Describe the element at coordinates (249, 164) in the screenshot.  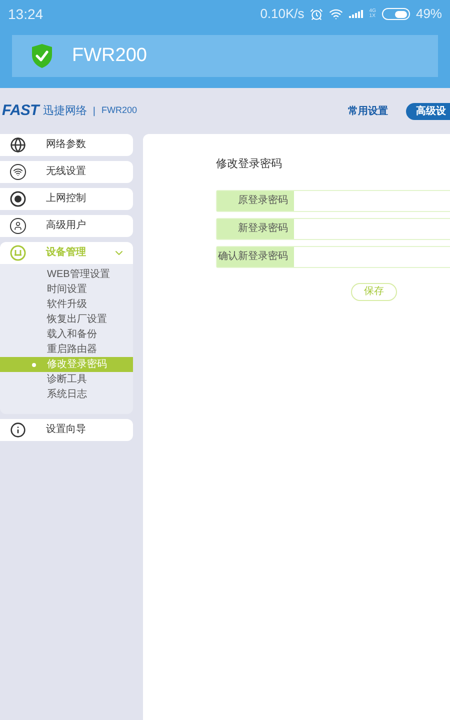
I see `form-title: 修改登录密码` at that location.